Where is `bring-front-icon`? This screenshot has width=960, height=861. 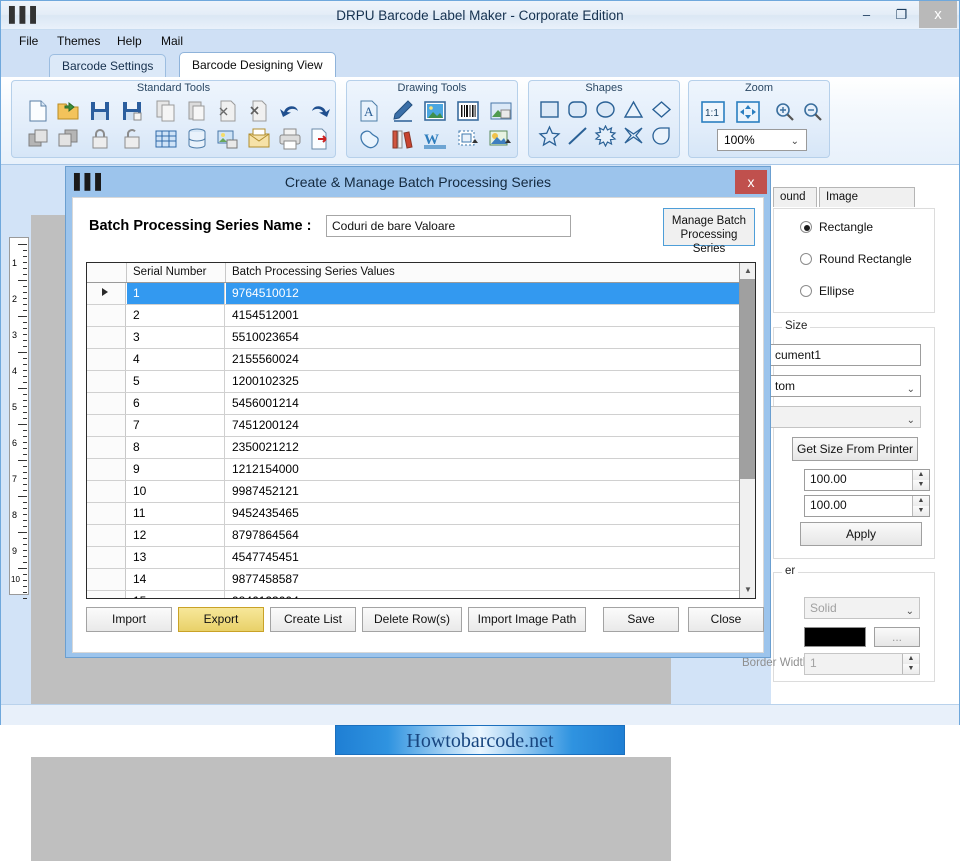
bring-front-icon is located at coordinates (39, 139).